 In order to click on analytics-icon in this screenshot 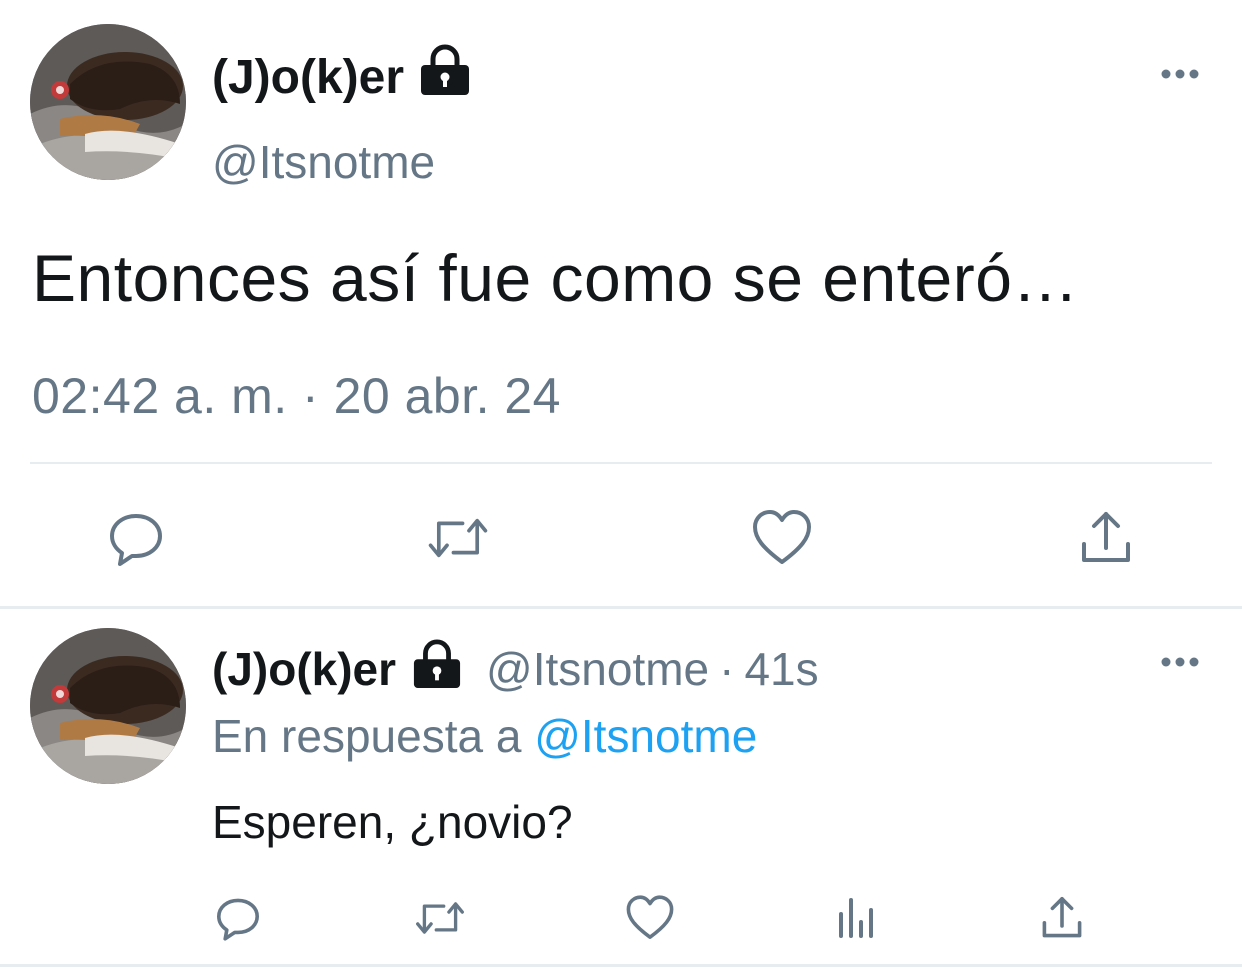, I will do `click(856, 918)`.